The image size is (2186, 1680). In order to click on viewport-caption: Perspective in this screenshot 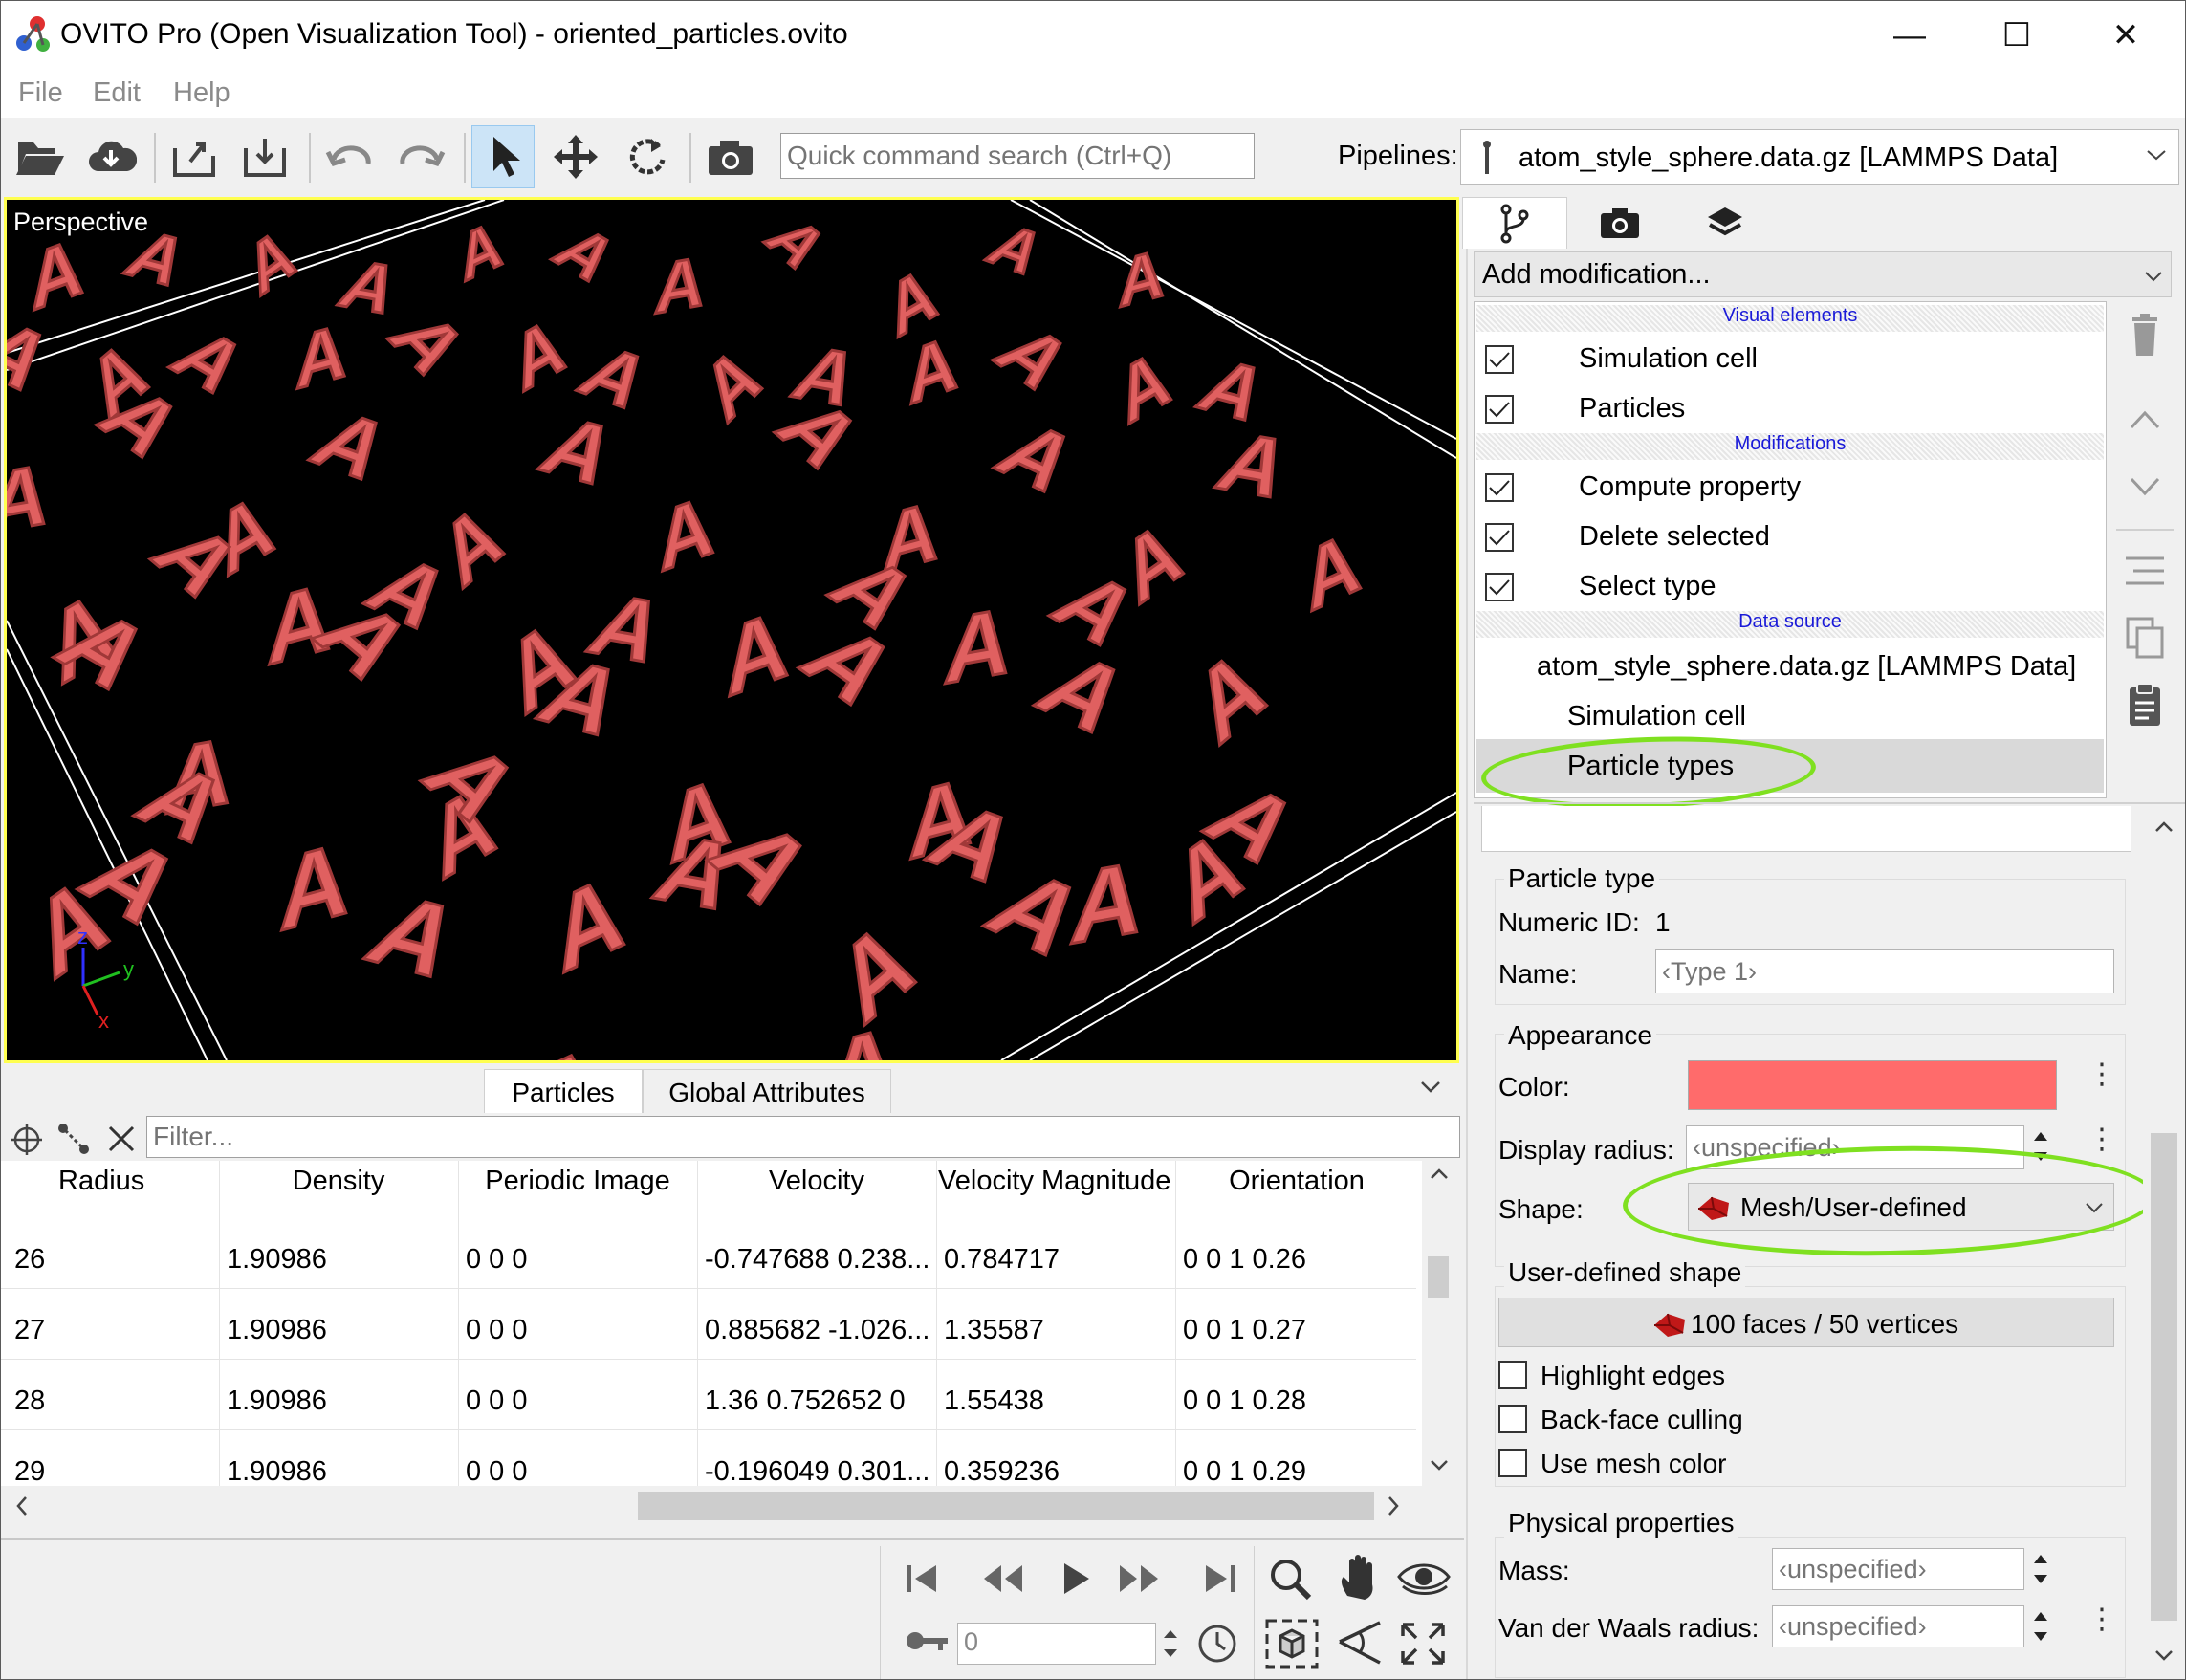, I will do `click(80, 222)`.